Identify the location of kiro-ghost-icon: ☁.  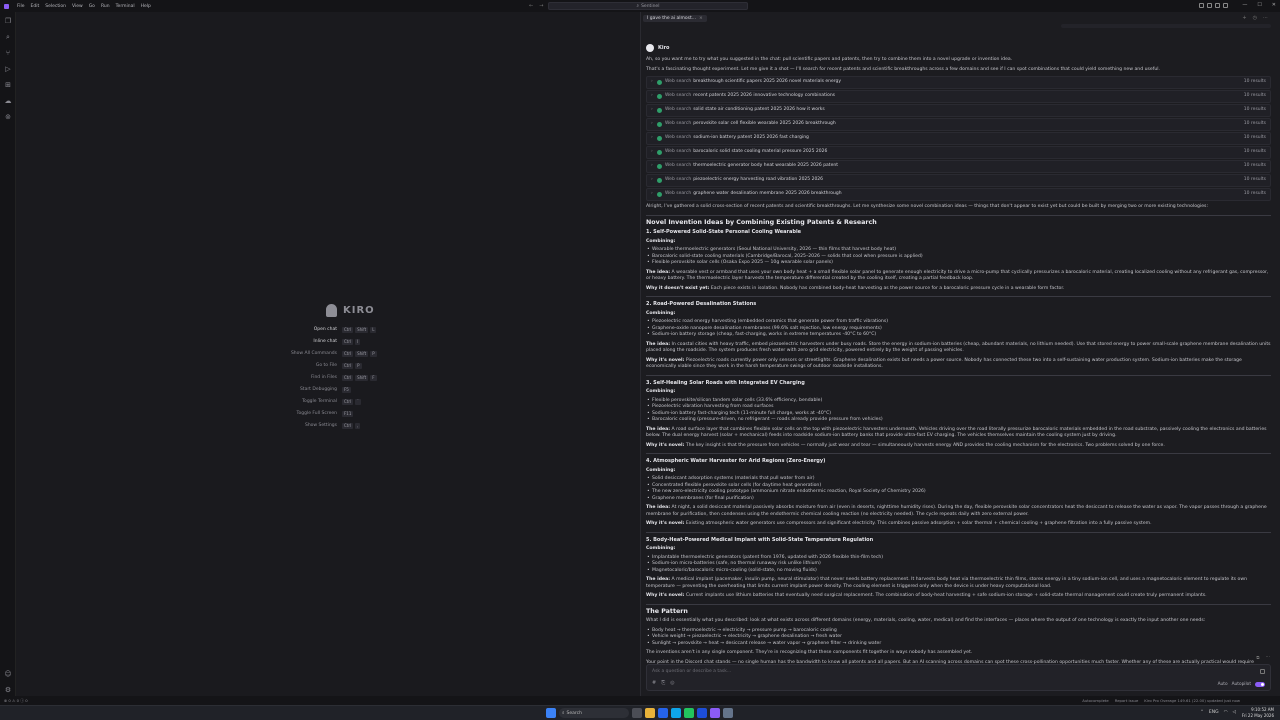
(8, 101).